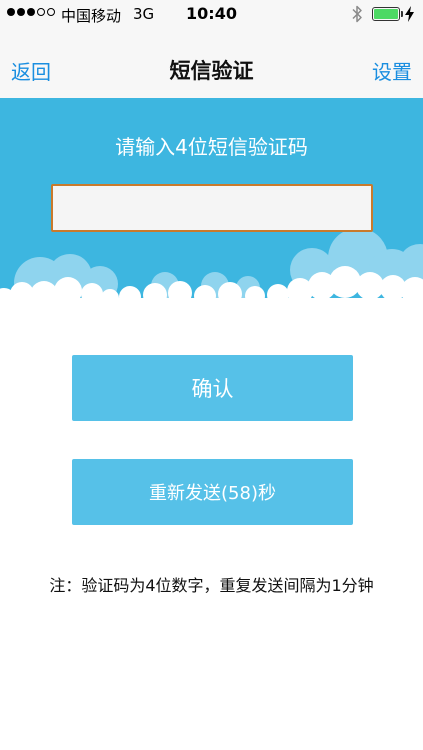 This screenshot has height=750, width=423. I want to click on bluetooth-icon, so click(357, 14).